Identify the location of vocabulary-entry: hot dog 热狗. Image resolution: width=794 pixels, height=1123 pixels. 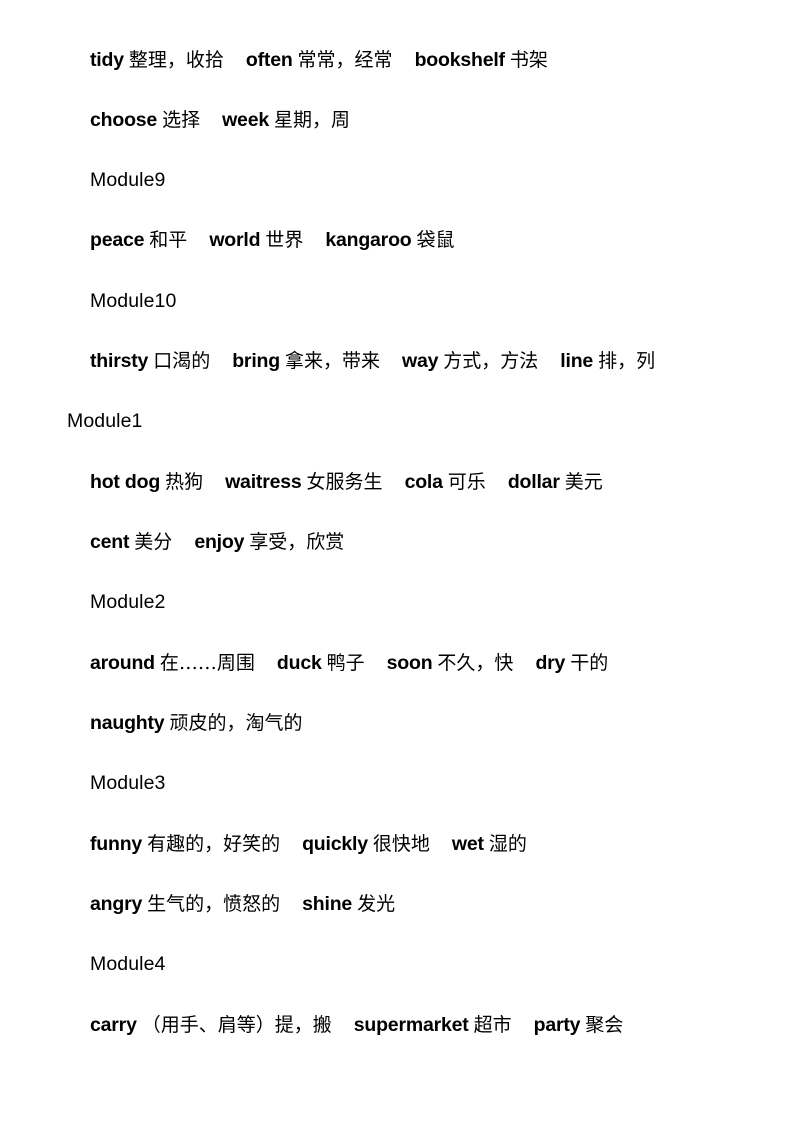
(147, 482).